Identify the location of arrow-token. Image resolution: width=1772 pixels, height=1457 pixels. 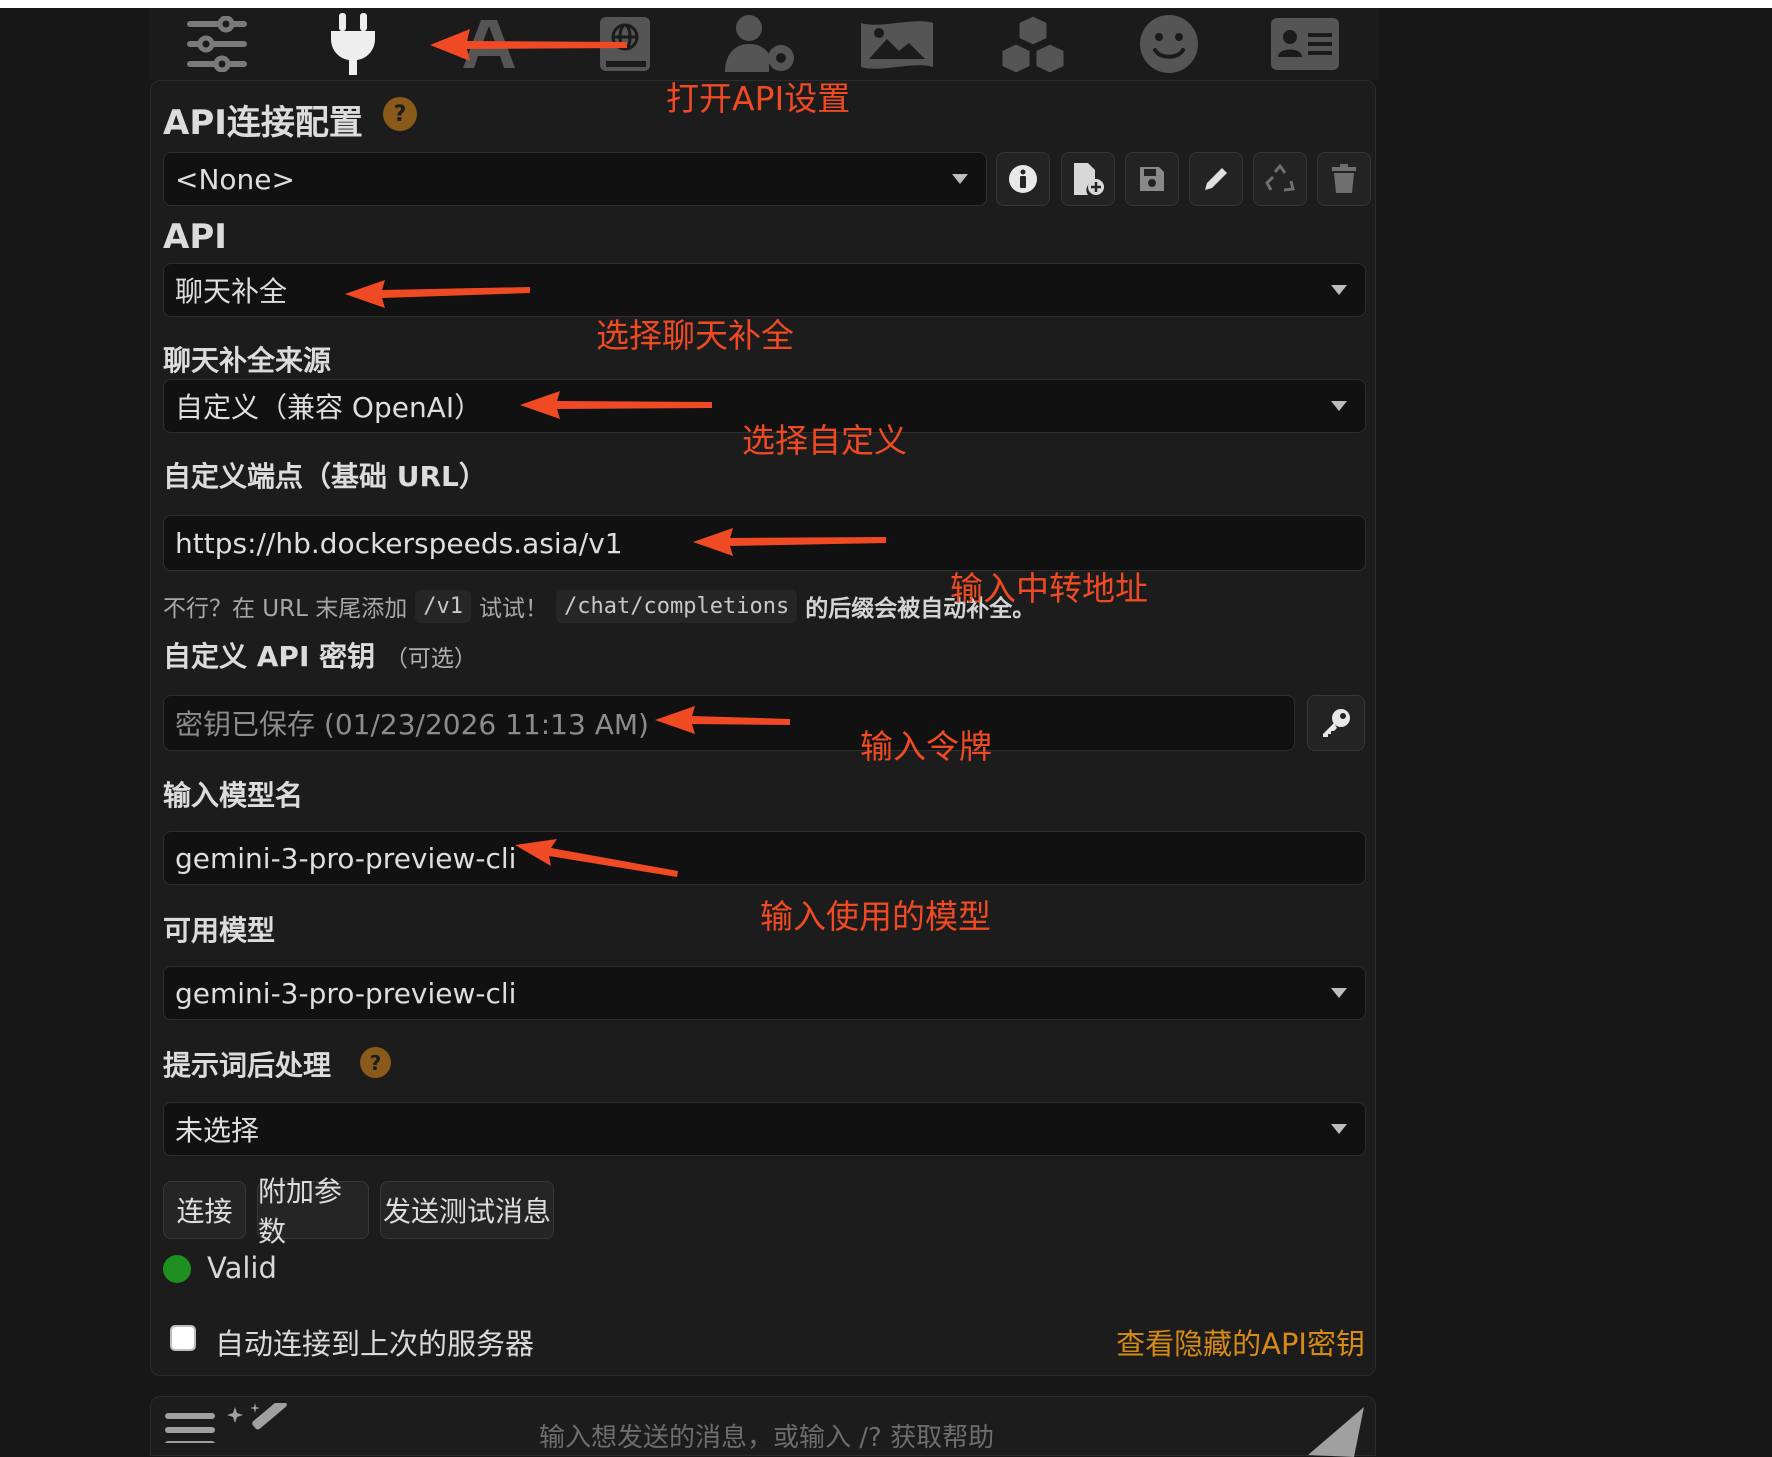
(722, 720).